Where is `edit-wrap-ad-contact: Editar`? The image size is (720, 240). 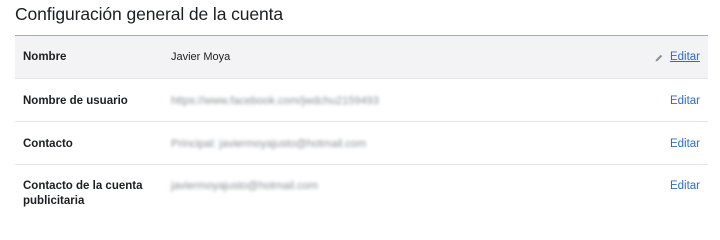
edit-wrap-ad-contact: Editar is located at coordinates (685, 186).